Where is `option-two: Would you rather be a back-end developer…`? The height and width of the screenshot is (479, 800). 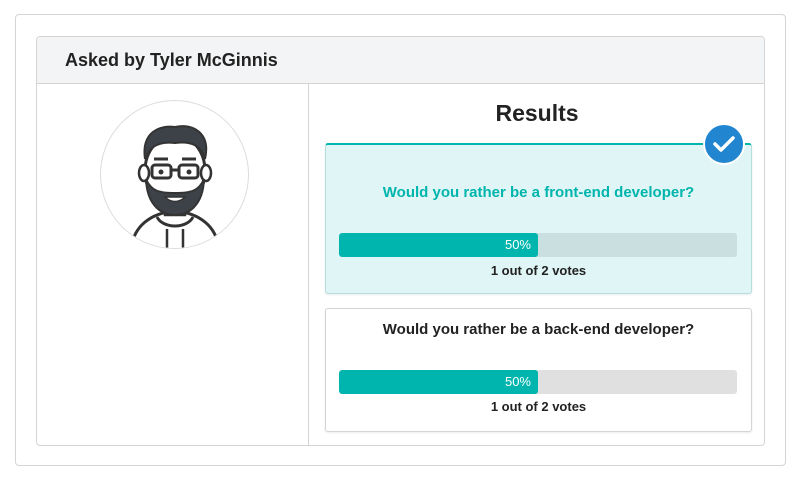 option-two: Would you rather be a back-end developer… is located at coordinates (538, 370).